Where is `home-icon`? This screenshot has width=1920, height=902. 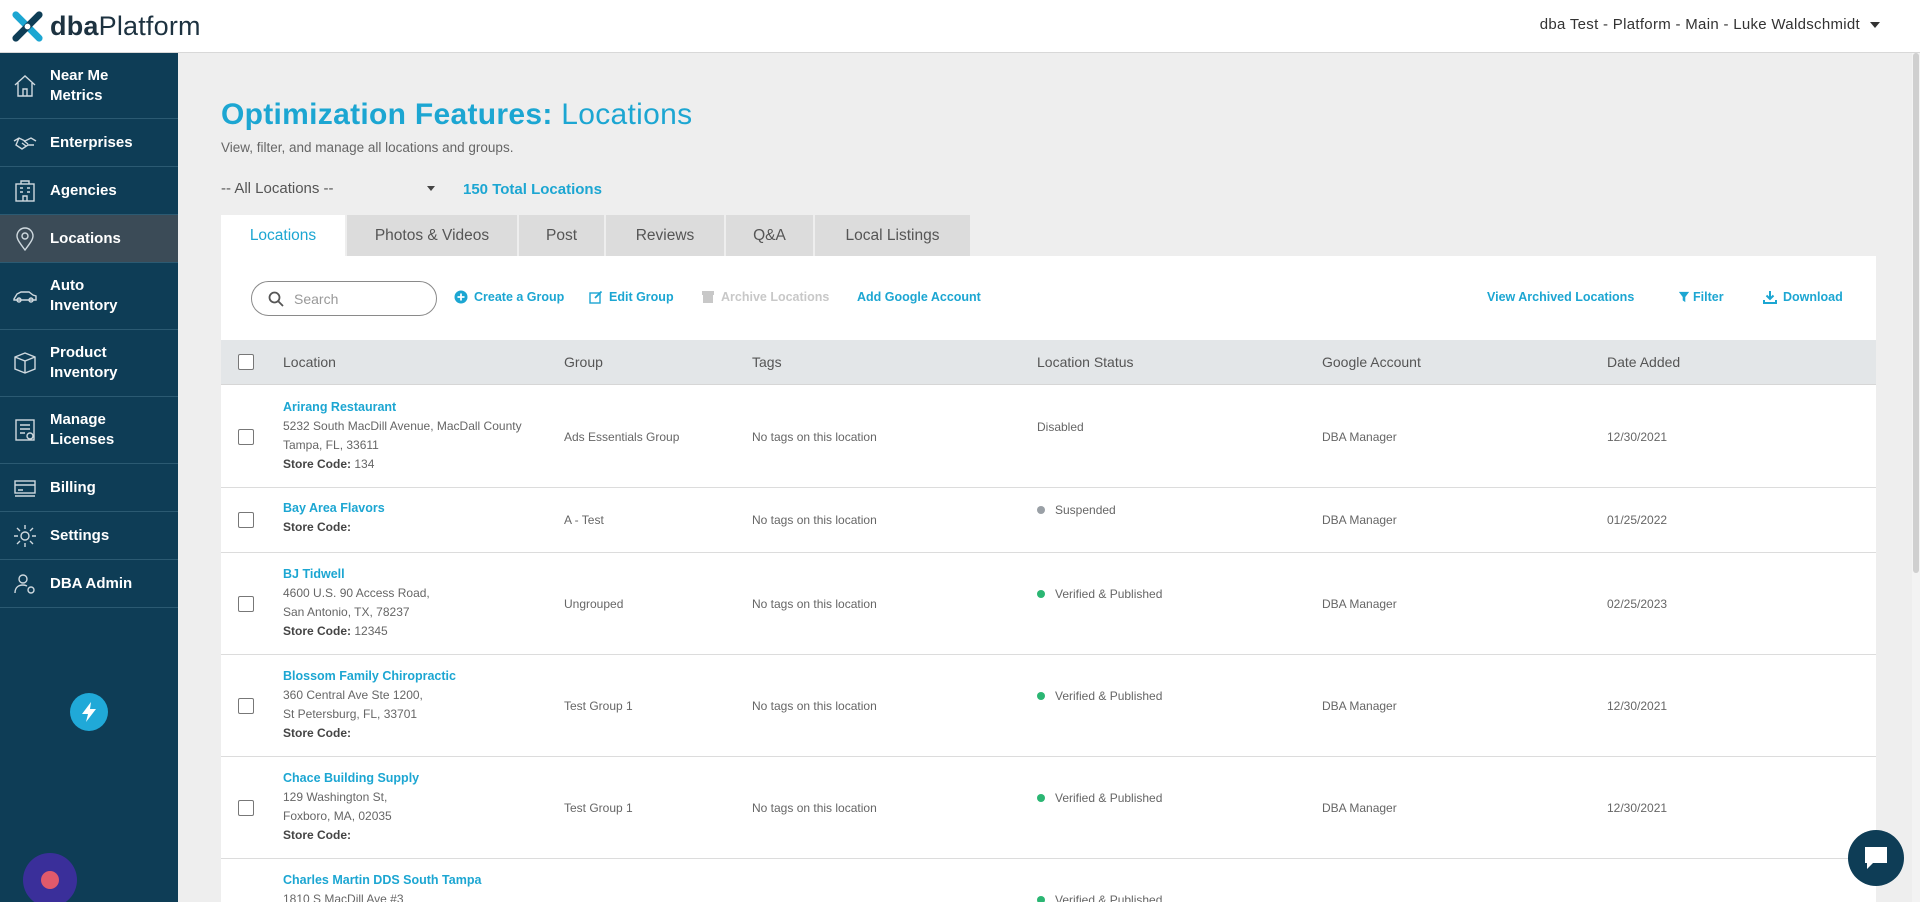
home-icon is located at coordinates (25, 86).